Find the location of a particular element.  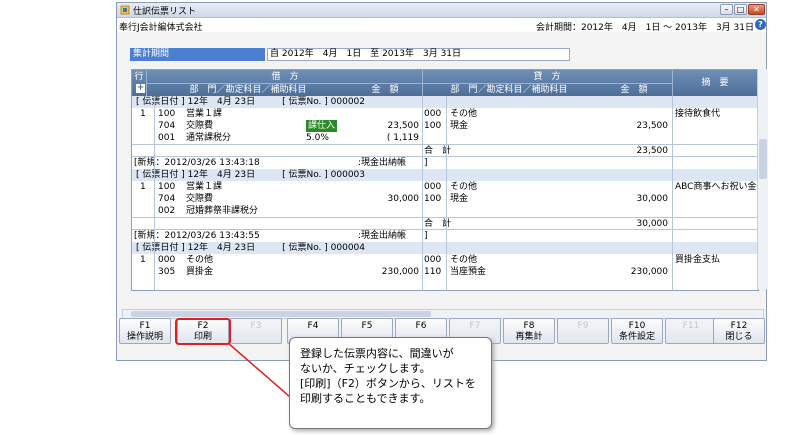

callout-line-4: 印刷することもできます。 is located at coordinates (365, 398).